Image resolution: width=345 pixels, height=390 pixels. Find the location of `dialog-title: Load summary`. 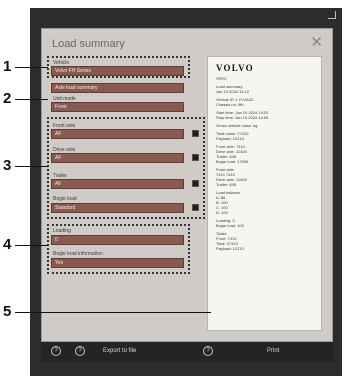

dialog-title: Load summary is located at coordinates (88, 44).